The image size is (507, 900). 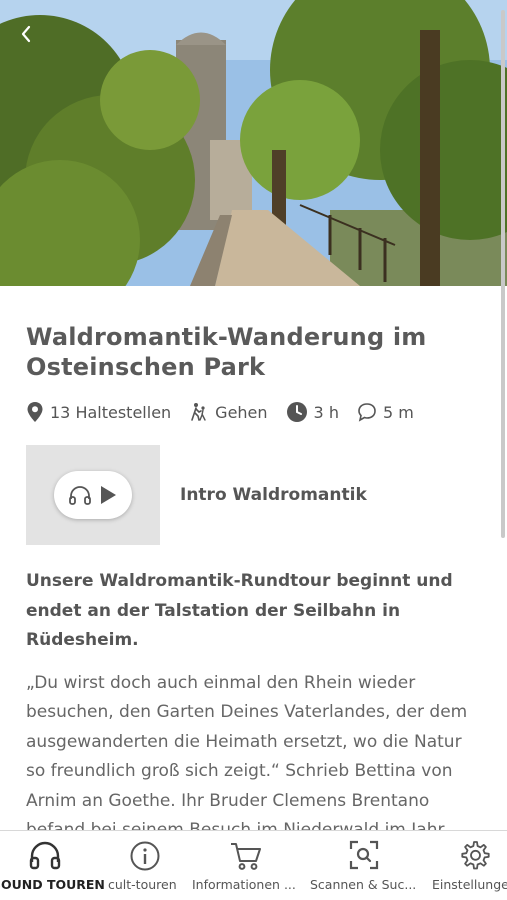 I want to click on chevron-left-icon, so click(x=26, y=34).